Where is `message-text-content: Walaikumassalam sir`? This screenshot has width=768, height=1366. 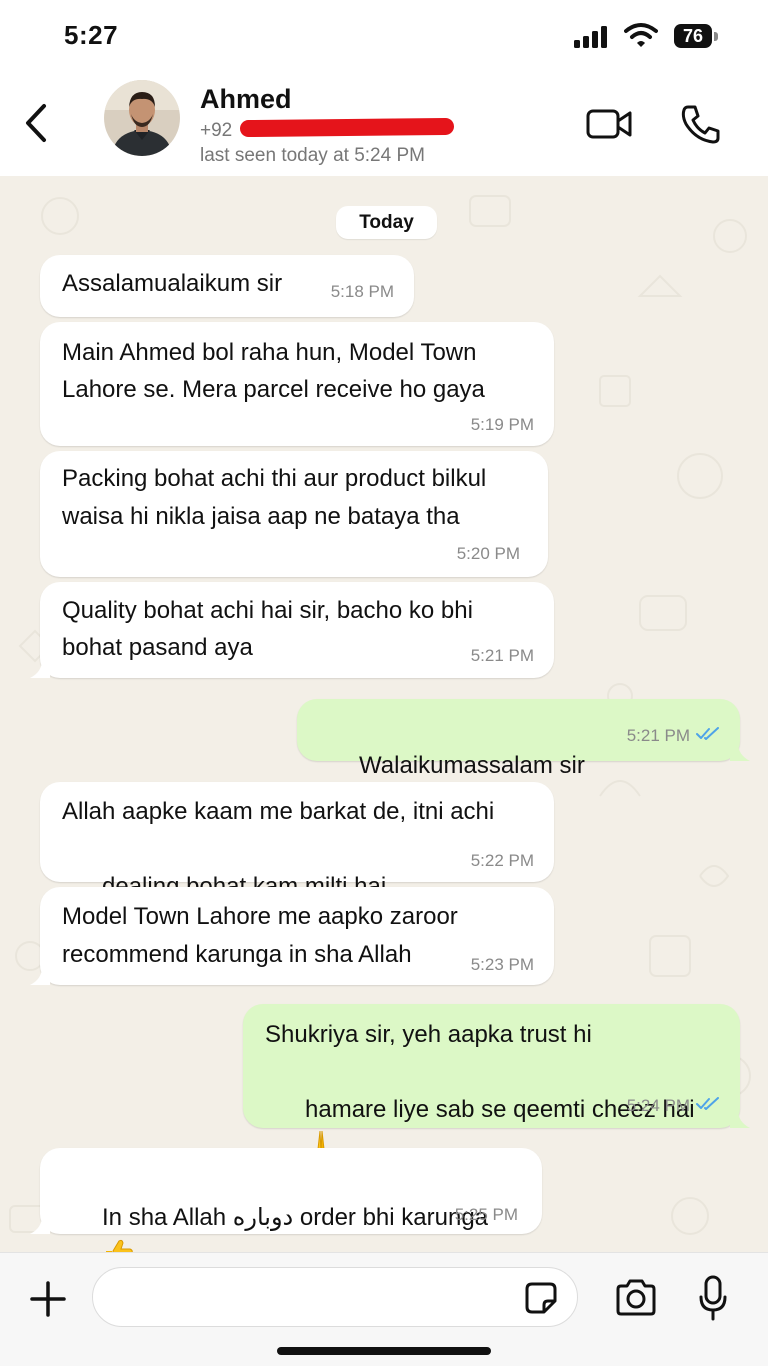
message-text-content: Walaikumassalam sir is located at coordinates (472, 765).